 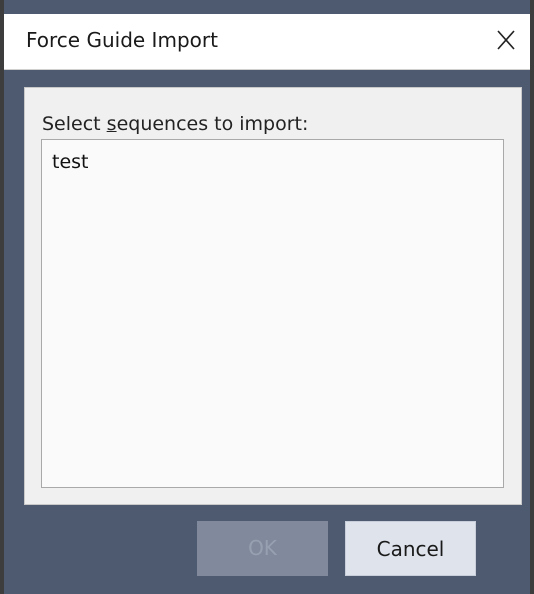 I want to click on ok-button: OK, so click(x=262, y=548).